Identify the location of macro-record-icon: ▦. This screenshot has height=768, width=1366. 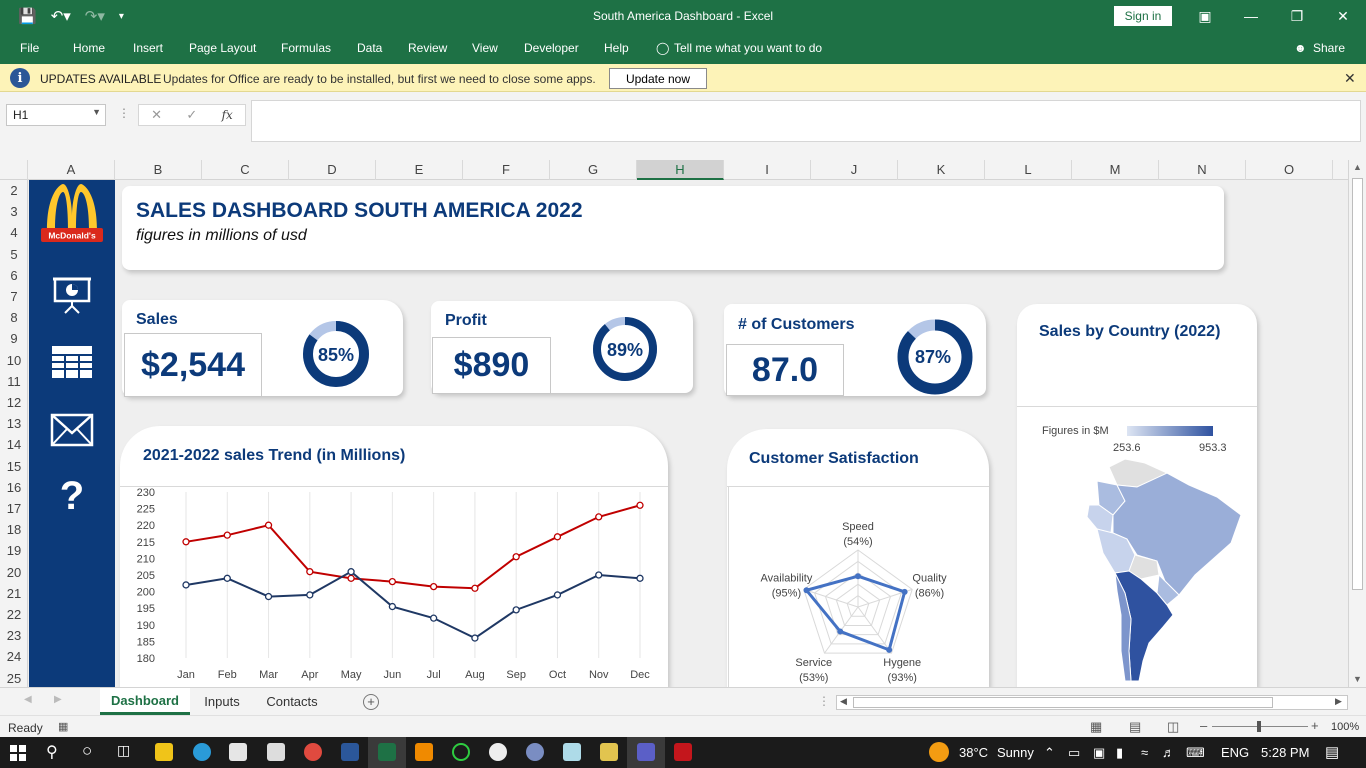
(63, 726).